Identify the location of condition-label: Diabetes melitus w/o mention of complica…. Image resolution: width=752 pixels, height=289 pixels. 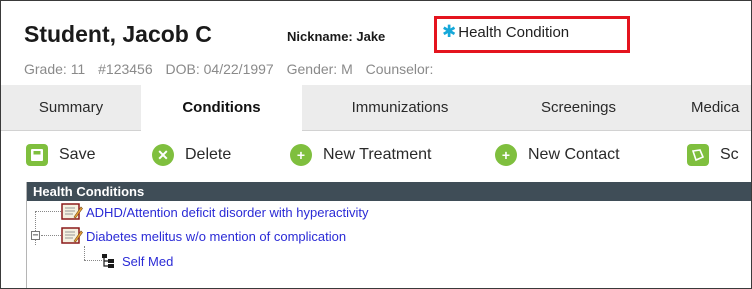
(216, 236).